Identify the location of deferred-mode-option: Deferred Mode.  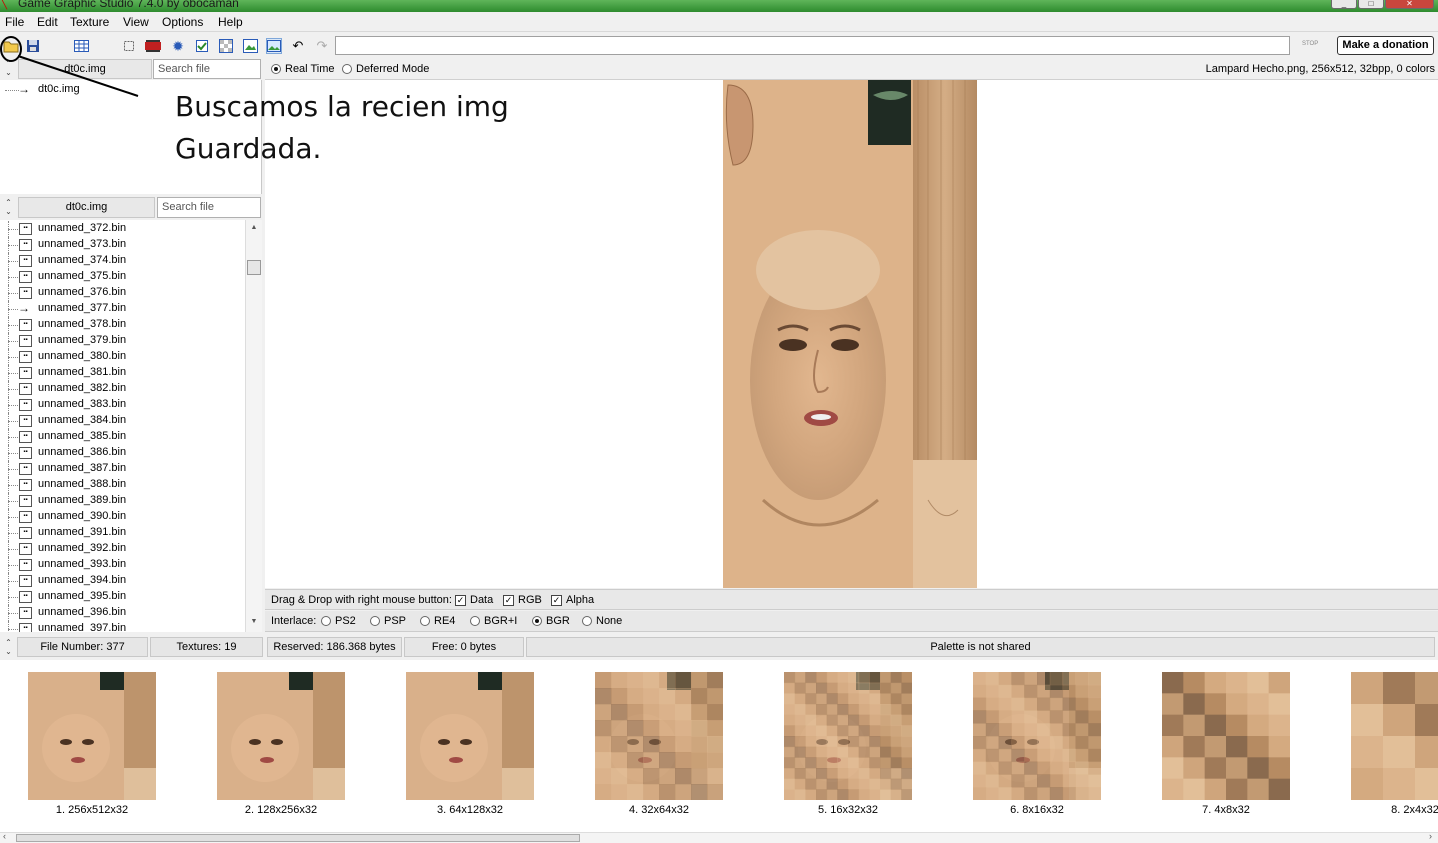
(385, 69).